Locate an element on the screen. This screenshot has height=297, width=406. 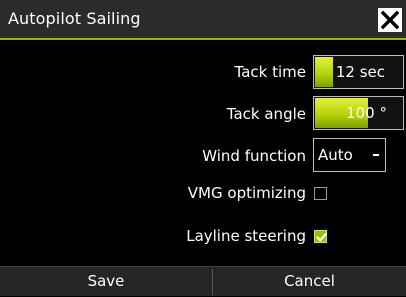
tack-time-value: 12 sec is located at coordinates (360, 72).